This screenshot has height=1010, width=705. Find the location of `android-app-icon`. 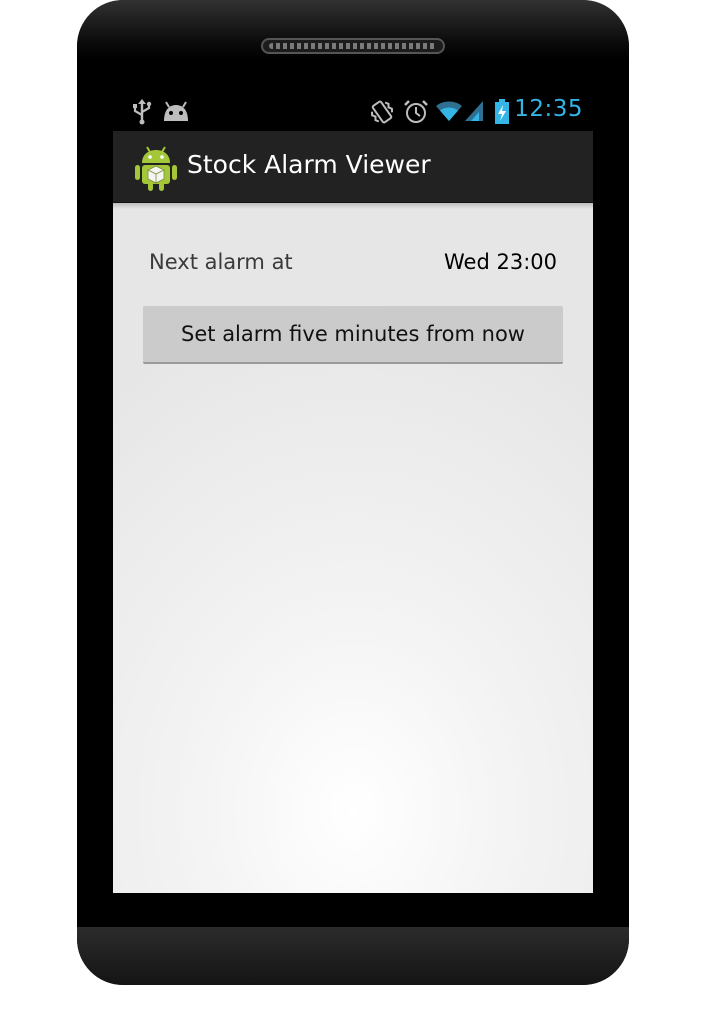

android-app-icon is located at coordinates (156, 168).